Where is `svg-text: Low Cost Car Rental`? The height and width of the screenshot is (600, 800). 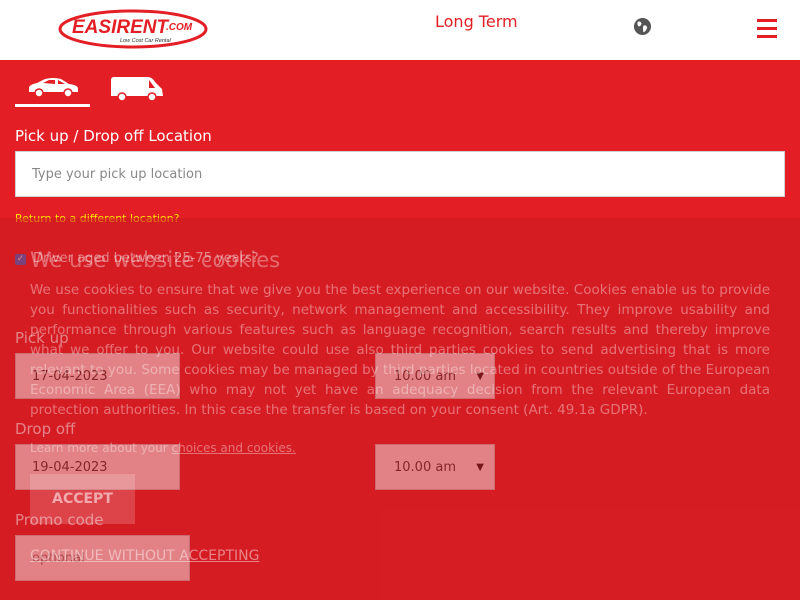
svg-text: Low Cost Car Rental is located at coordinates (146, 41).